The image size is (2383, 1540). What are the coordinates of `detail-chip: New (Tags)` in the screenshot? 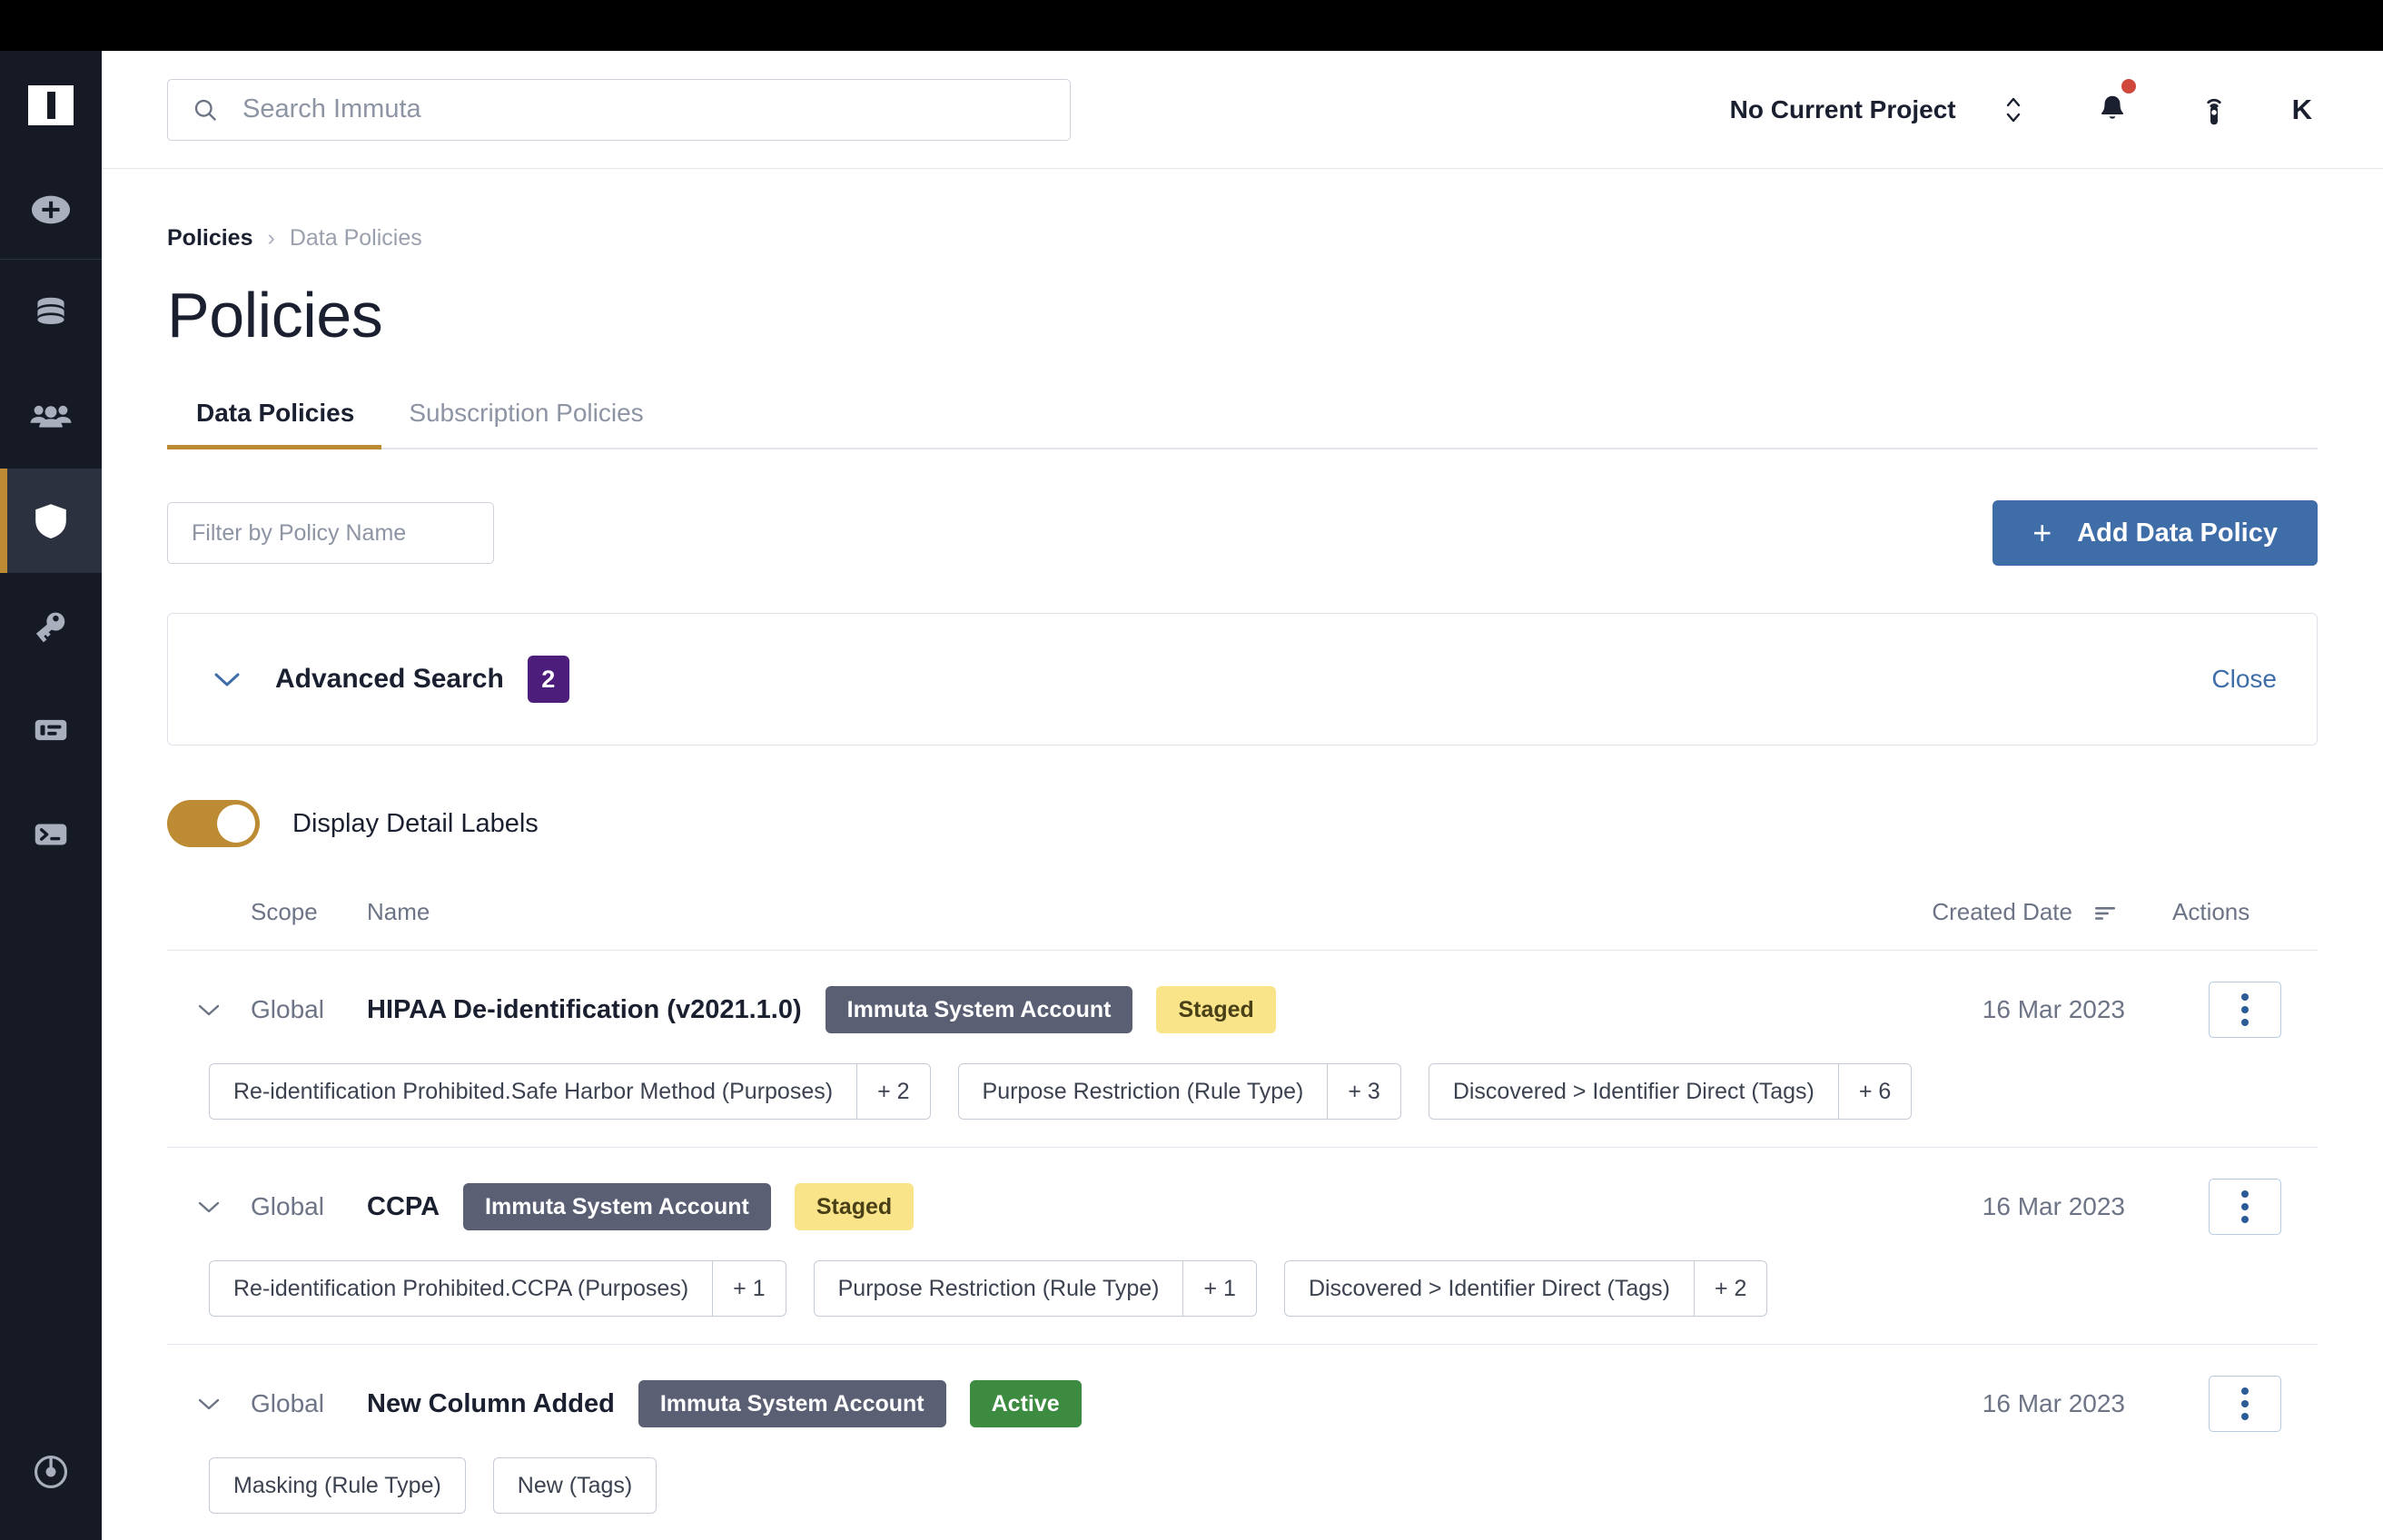 It's located at (575, 1485).